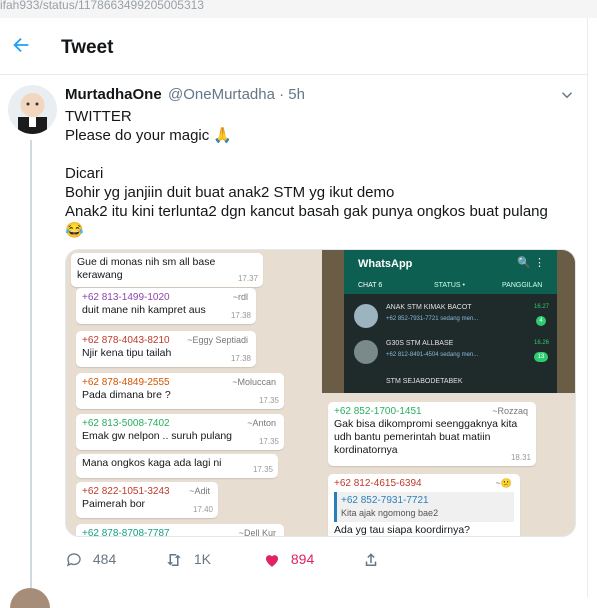  I want to click on handle-time: @OneMurtadha · 5h, so click(236, 94).